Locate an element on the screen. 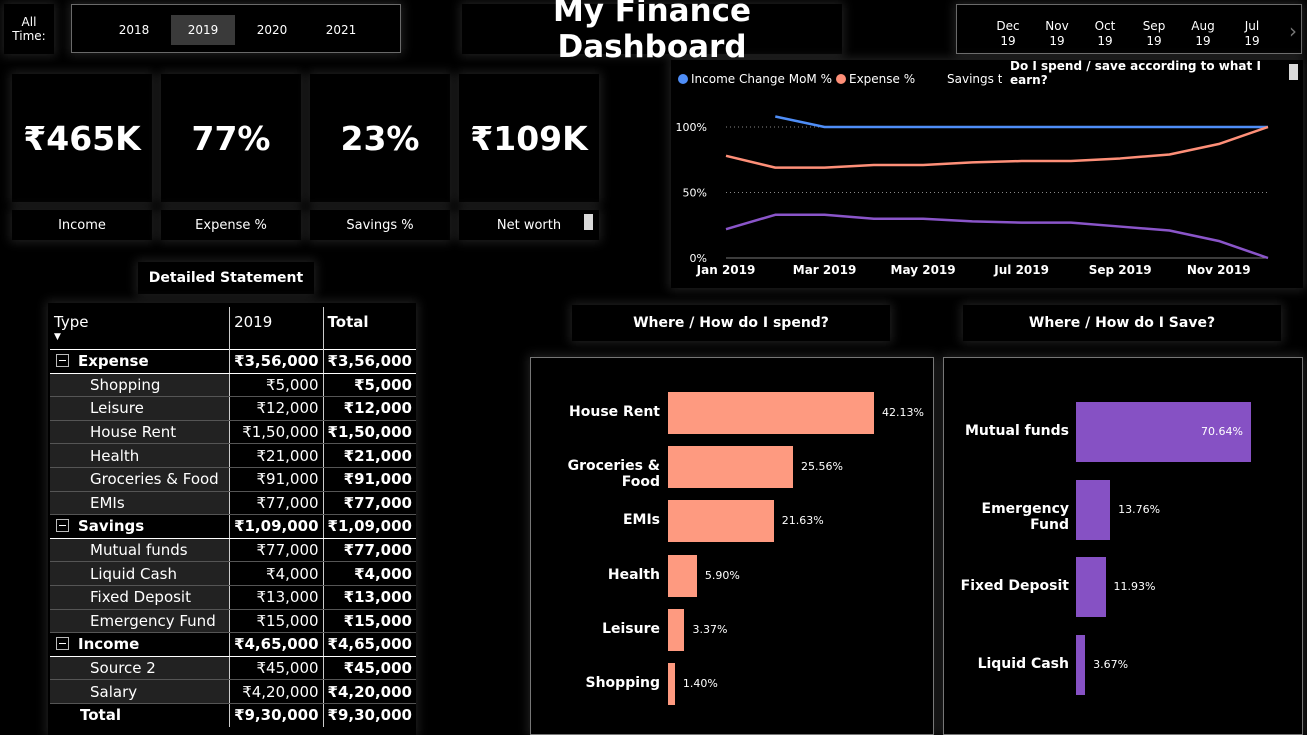 The image size is (1307, 735). year-button-2021: 2021 is located at coordinates (341, 30).